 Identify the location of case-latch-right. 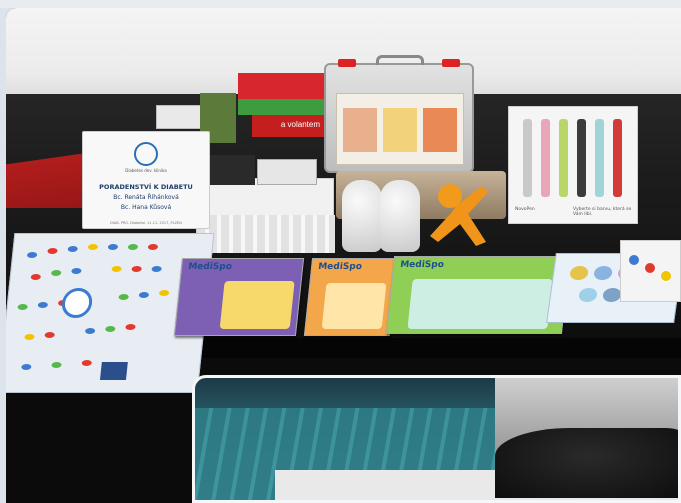
(451, 63).